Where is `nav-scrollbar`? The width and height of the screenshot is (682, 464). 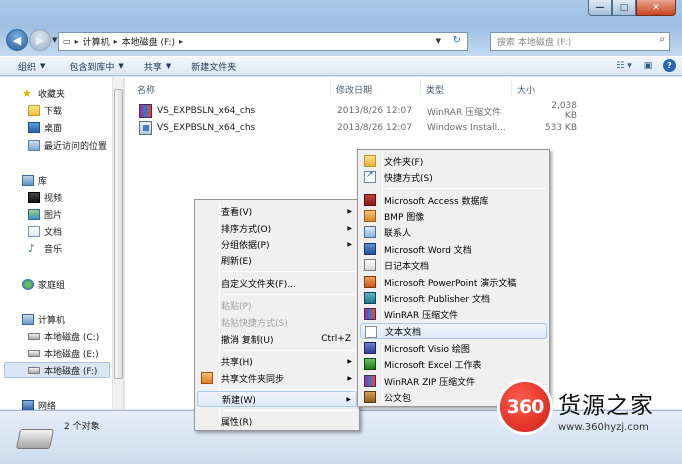
nav-scrollbar is located at coordinates (117, 243).